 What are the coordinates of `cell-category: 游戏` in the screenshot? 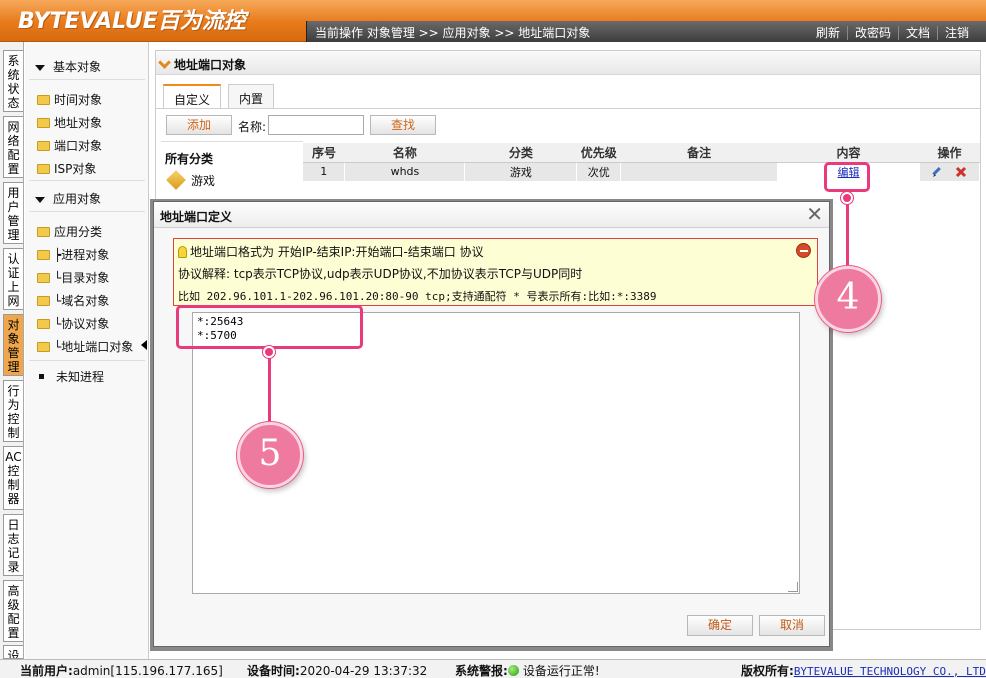 It's located at (521, 171).